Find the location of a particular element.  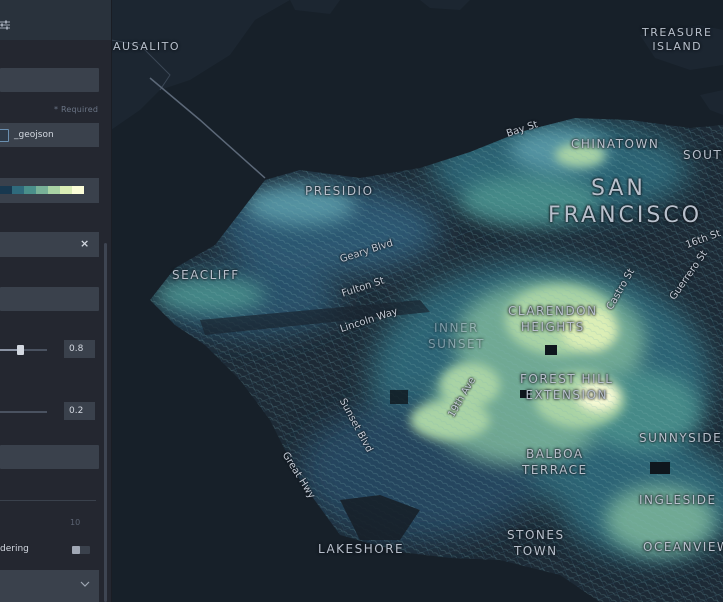

ordering-label: dering is located at coordinates (14, 549).